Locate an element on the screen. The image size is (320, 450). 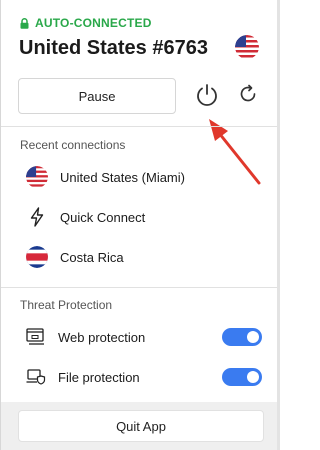
power-icon is located at coordinates (207, 95).